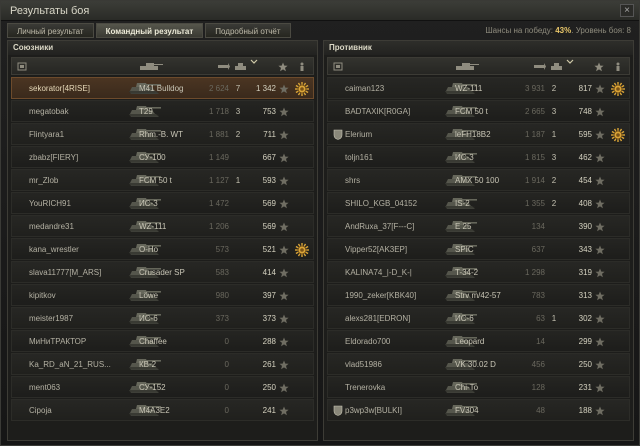 This screenshot has height=446, width=640. Describe the element at coordinates (478, 226) in the screenshot. I see `player-row: AndRuxa_37[F---C] E 25 134 390` at that location.